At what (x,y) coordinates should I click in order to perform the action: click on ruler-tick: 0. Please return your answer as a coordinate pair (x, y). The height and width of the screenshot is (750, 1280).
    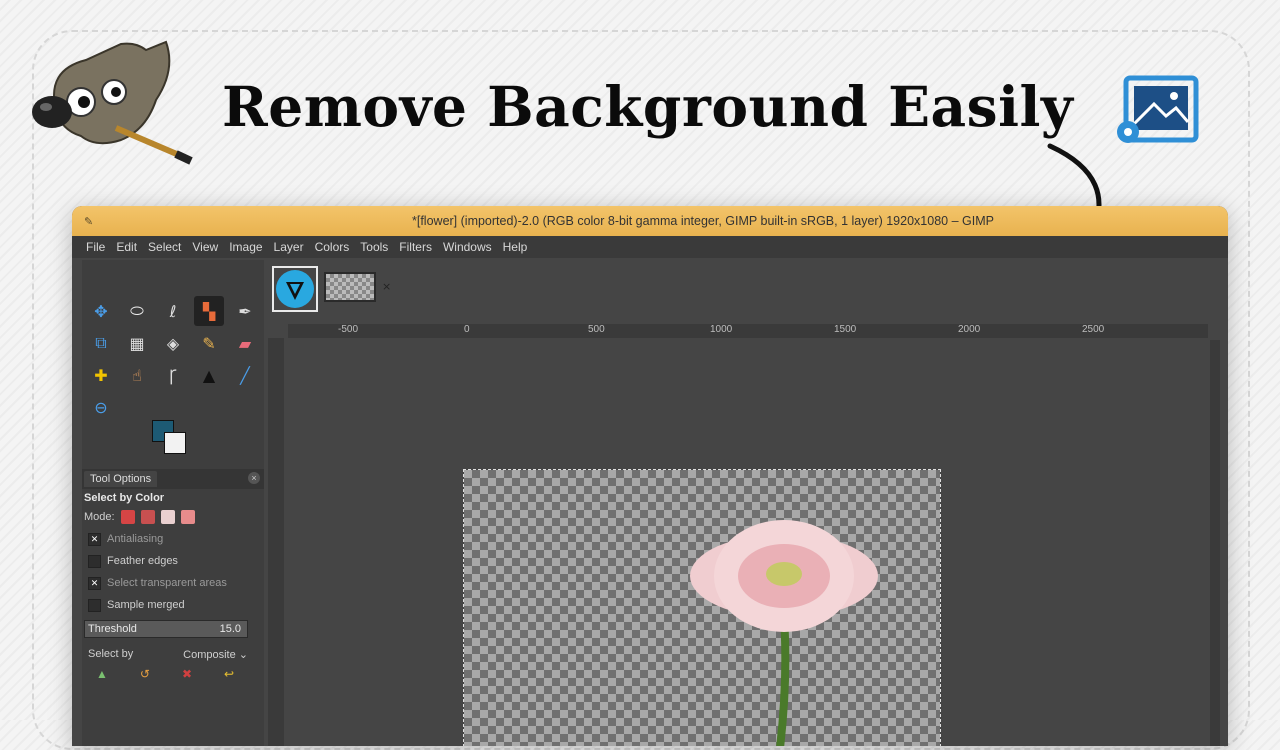
    Looking at the image, I should click on (467, 329).